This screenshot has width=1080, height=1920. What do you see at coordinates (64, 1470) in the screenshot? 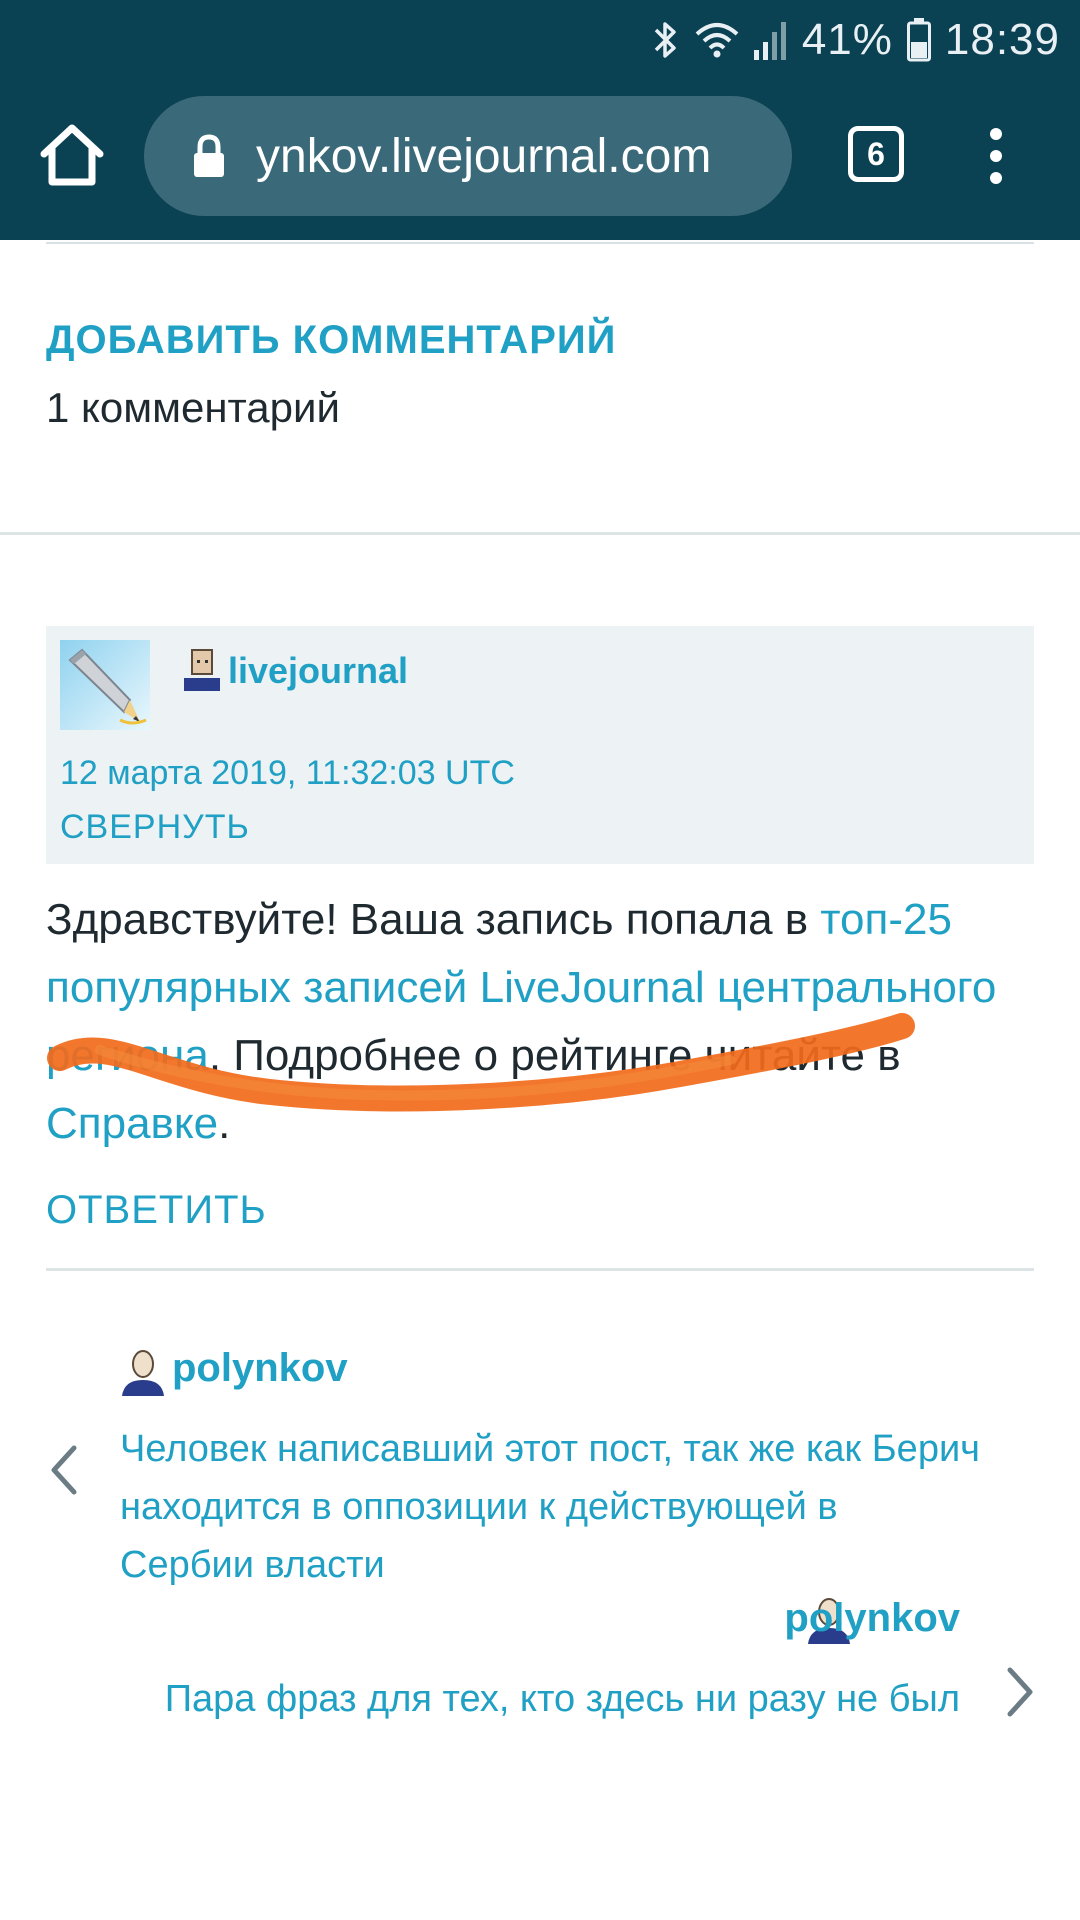
I see `chevron-left-icon` at bounding box center [64, 1470].